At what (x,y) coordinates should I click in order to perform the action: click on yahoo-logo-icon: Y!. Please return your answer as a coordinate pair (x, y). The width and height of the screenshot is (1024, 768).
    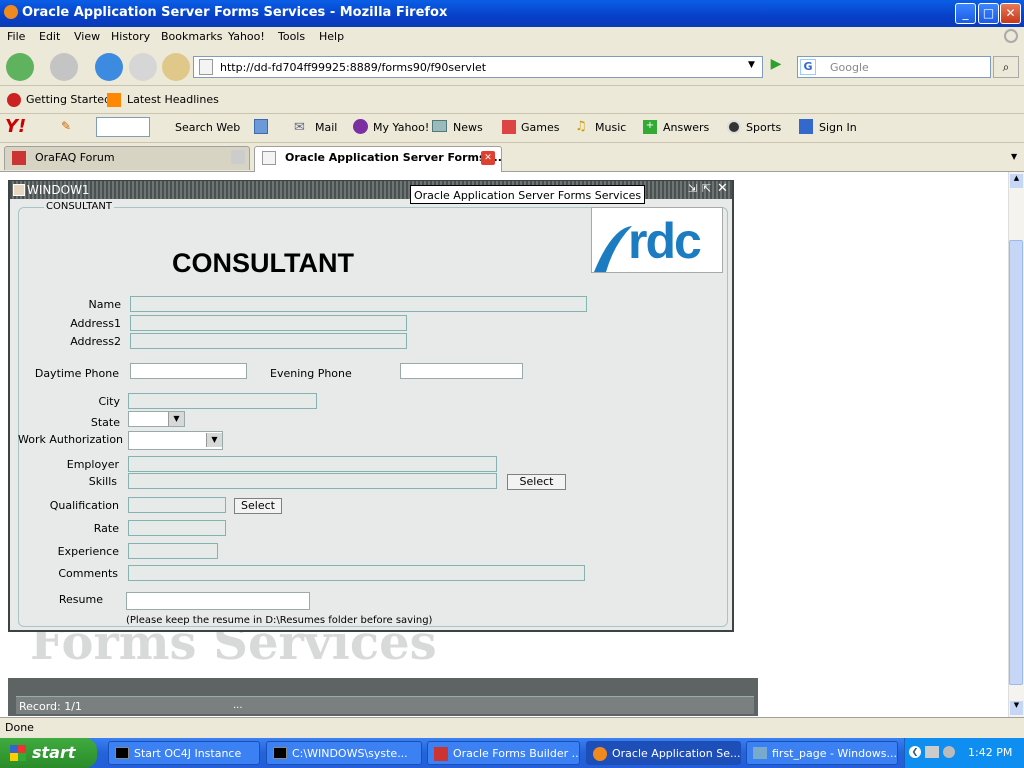
    Looking at the image, I should click on (15, 126).